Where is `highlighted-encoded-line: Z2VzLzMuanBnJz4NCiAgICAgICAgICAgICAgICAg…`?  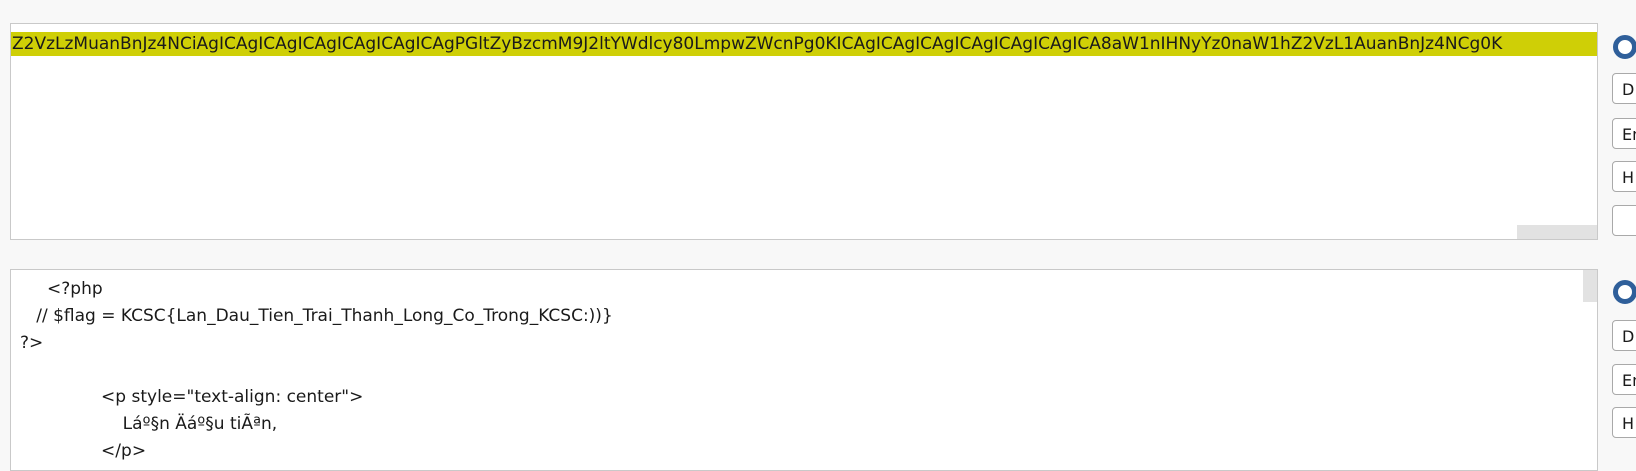 highlighted-encoded-line: Z2VzLzMuanBnJz4NCiAgICAgICAgICAgICAgICAg… is located at coordinates (804, 44).